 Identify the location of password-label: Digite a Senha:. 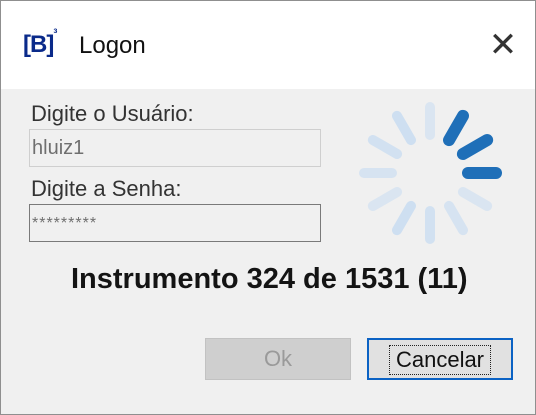
(106, 188).